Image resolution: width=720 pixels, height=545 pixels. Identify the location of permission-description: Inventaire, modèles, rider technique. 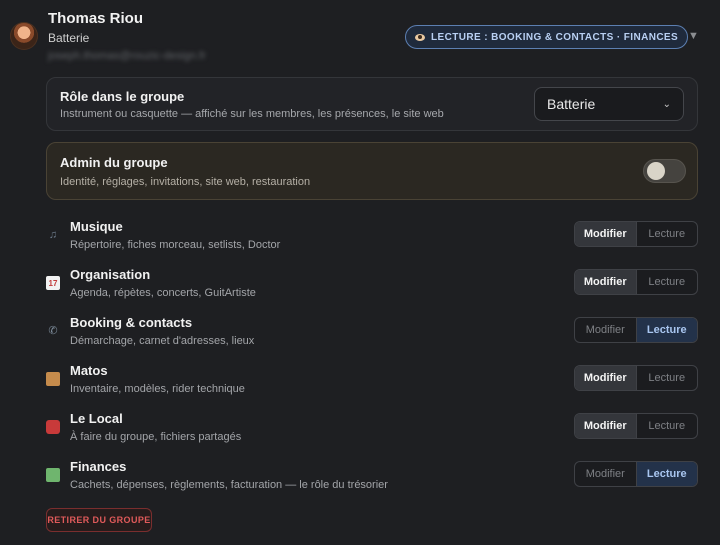
(157, 389).